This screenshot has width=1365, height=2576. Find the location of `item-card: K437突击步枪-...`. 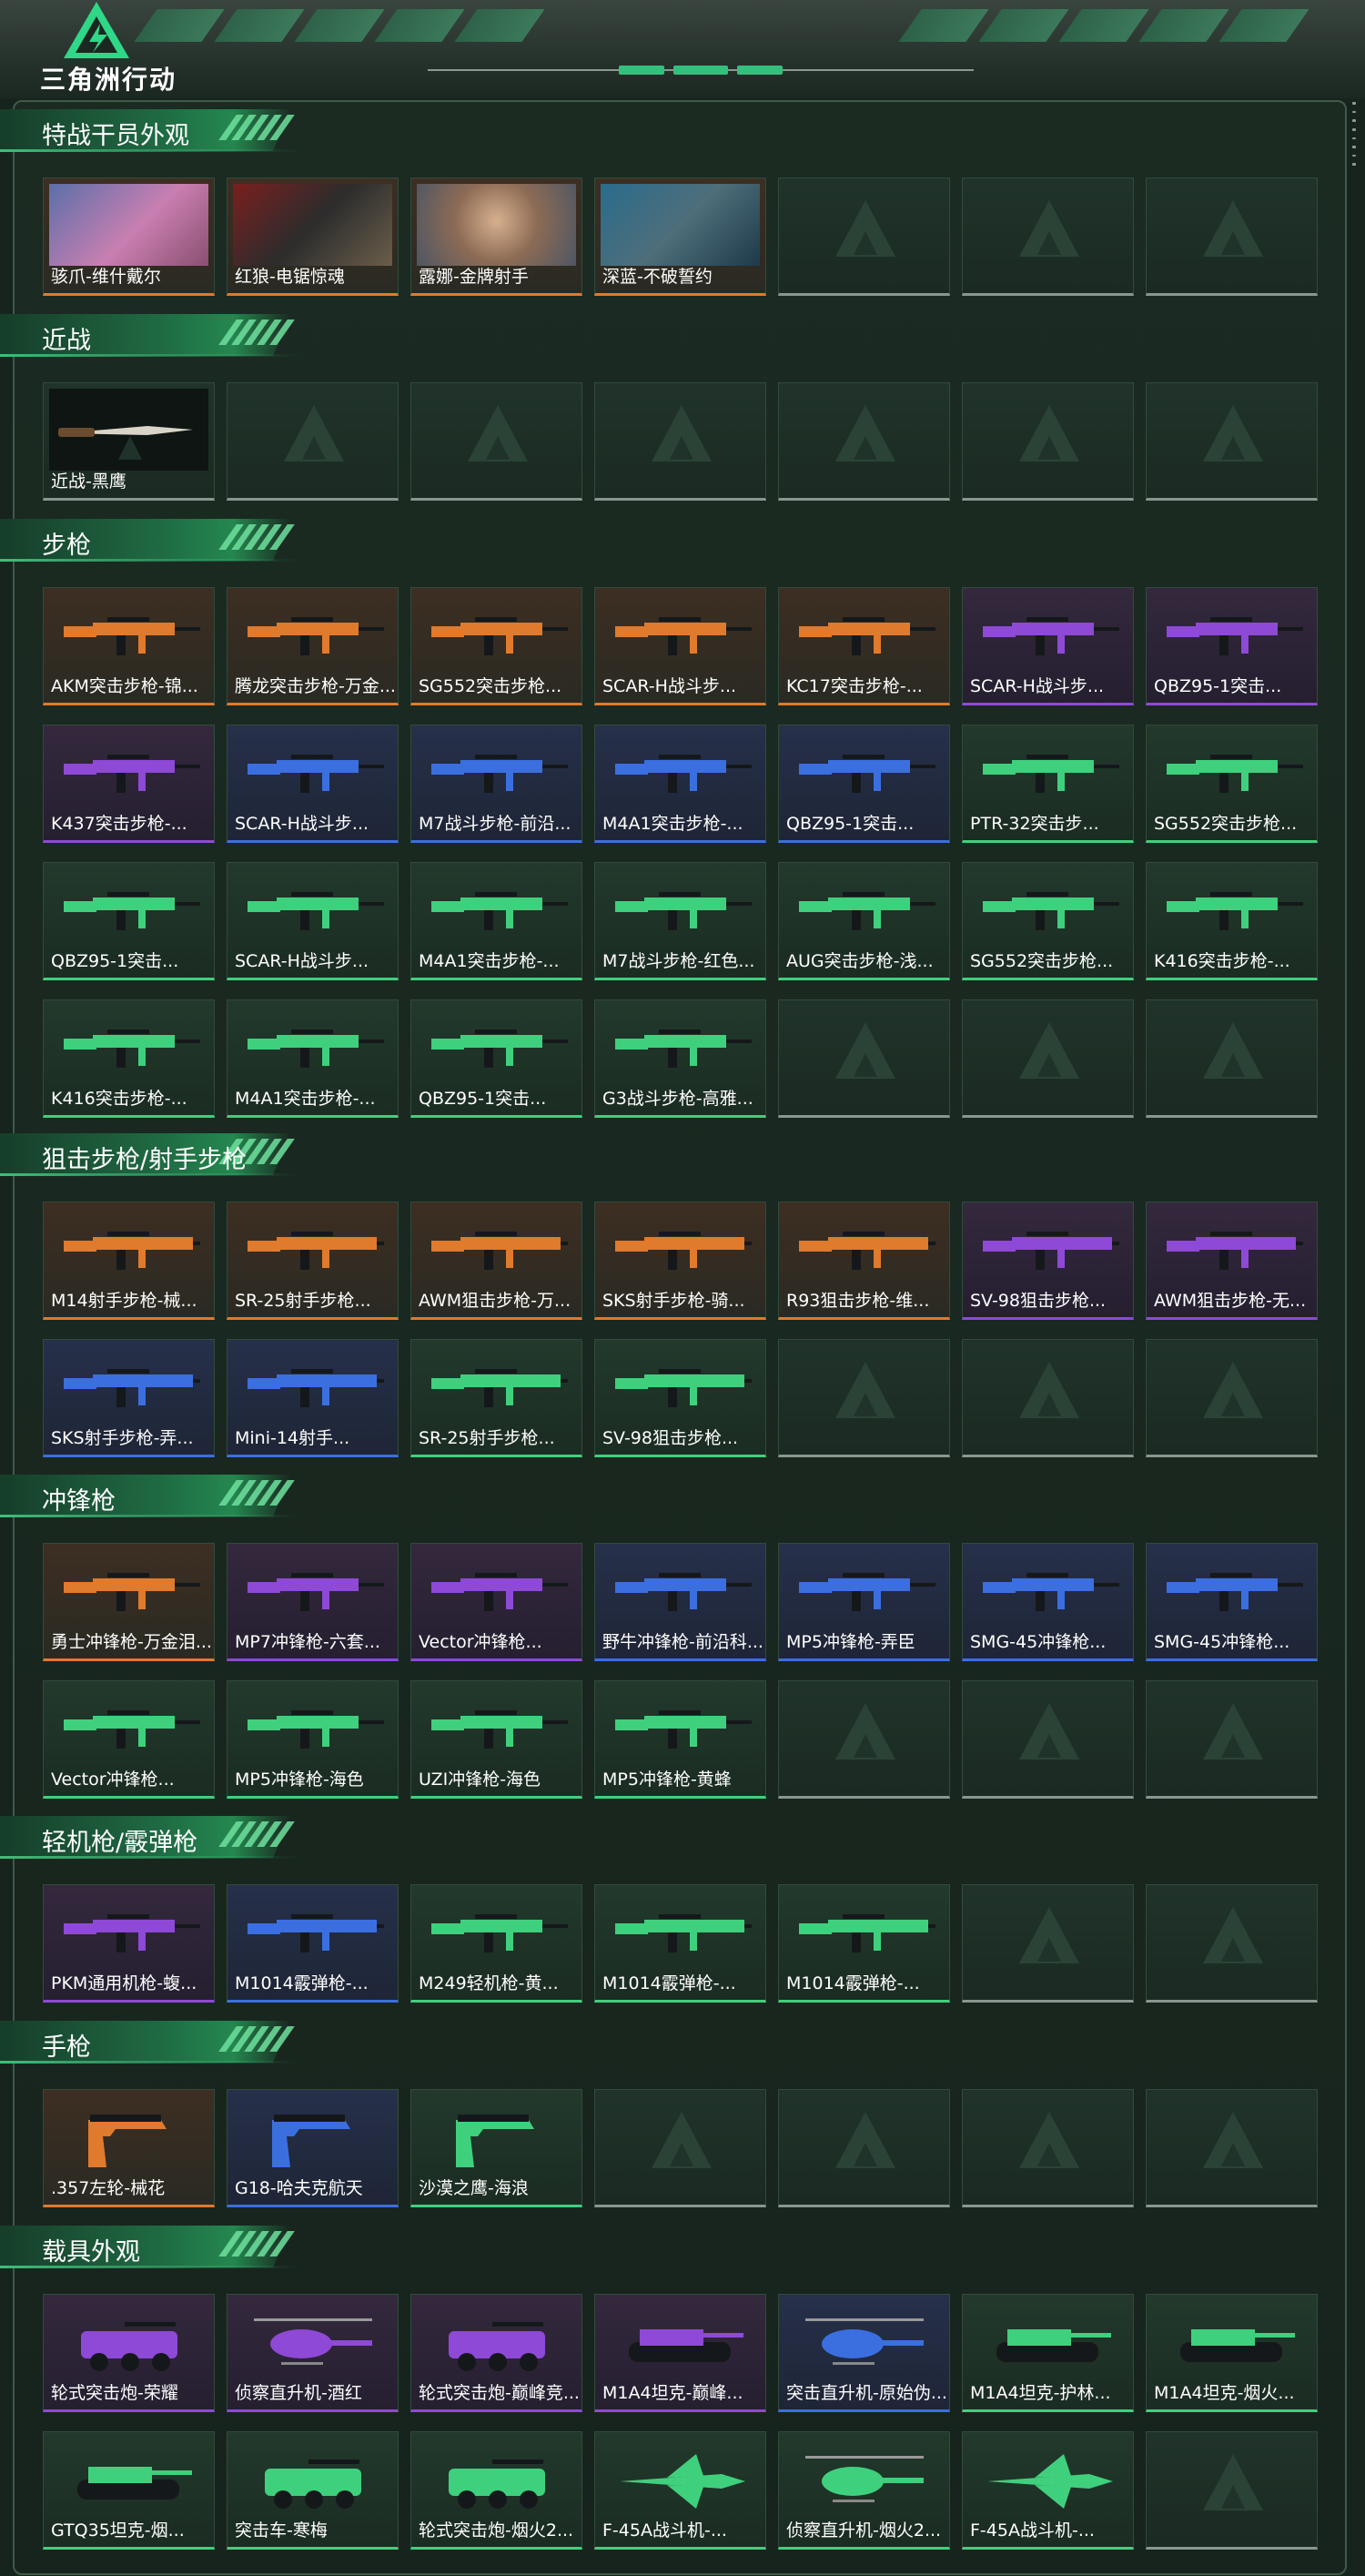

item-card: K437突击步枪-... is located at coordinates (129, 784).